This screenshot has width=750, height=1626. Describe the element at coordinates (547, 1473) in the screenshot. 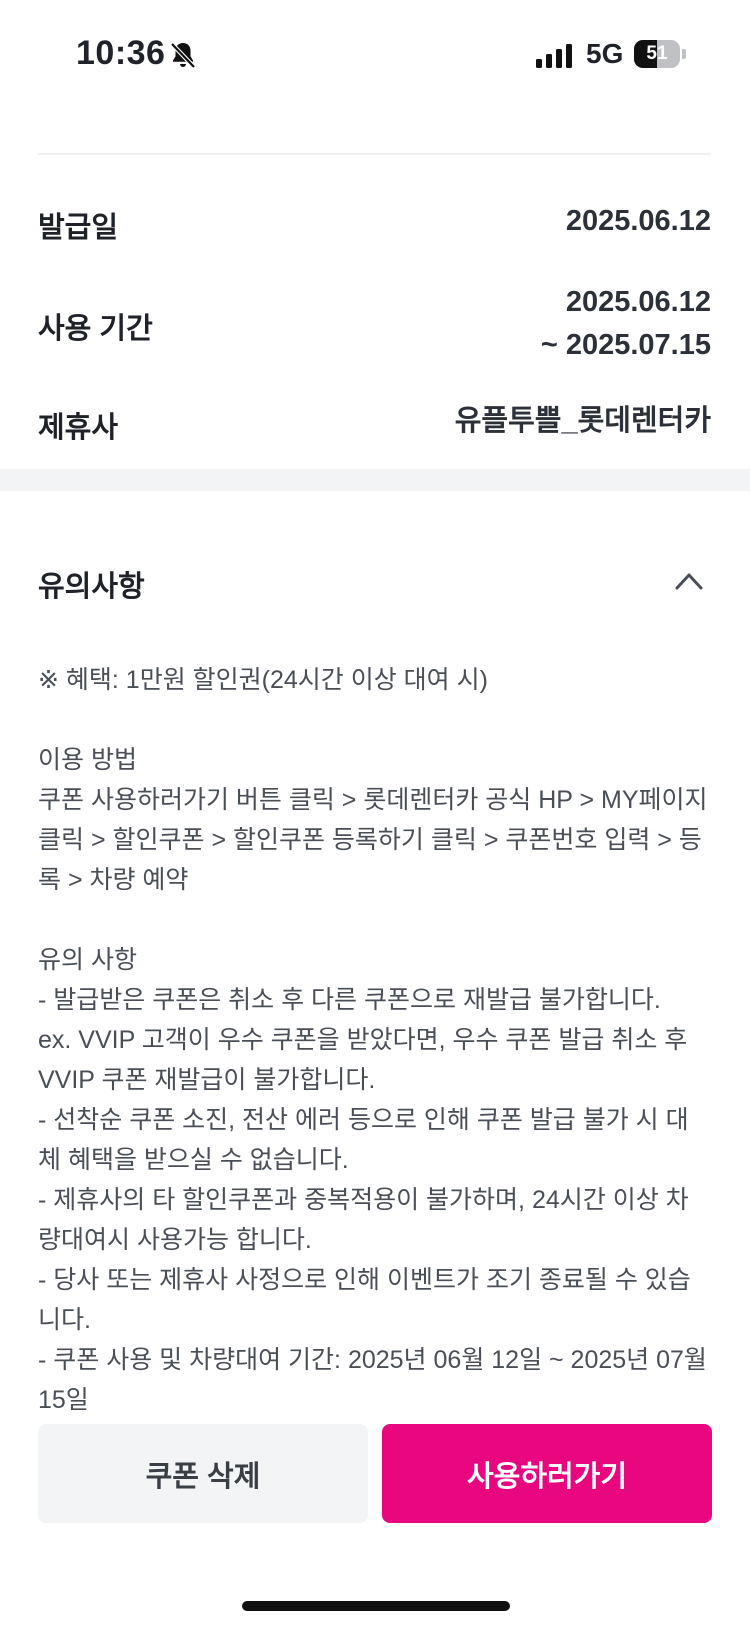

I see `use-coupon-button: 사용하러가기` at that location.